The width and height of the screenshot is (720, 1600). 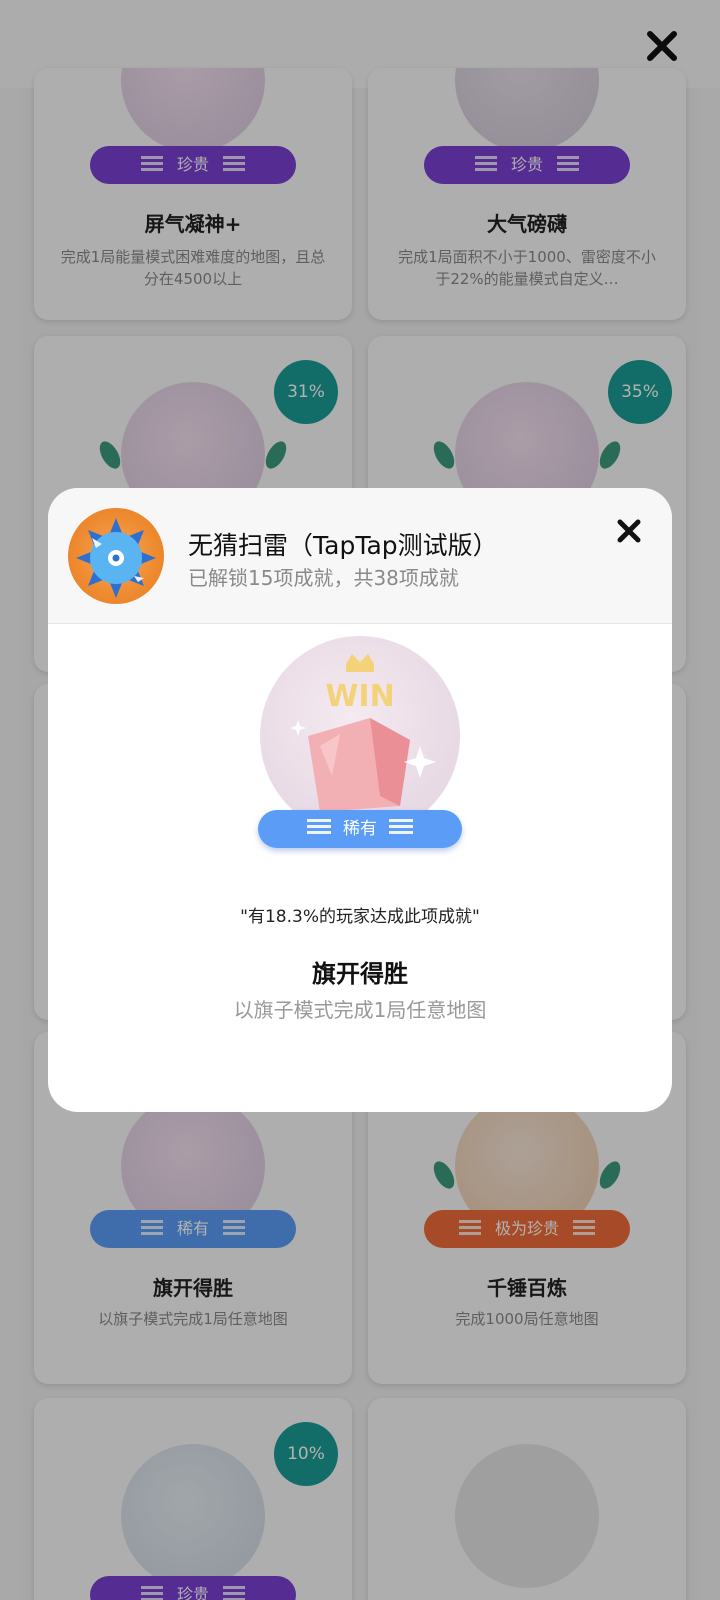 What do you see at coordinates (360, 736) in the screenshot?
I see `achievement-medal: WIN` at bounding box center [360, 736].